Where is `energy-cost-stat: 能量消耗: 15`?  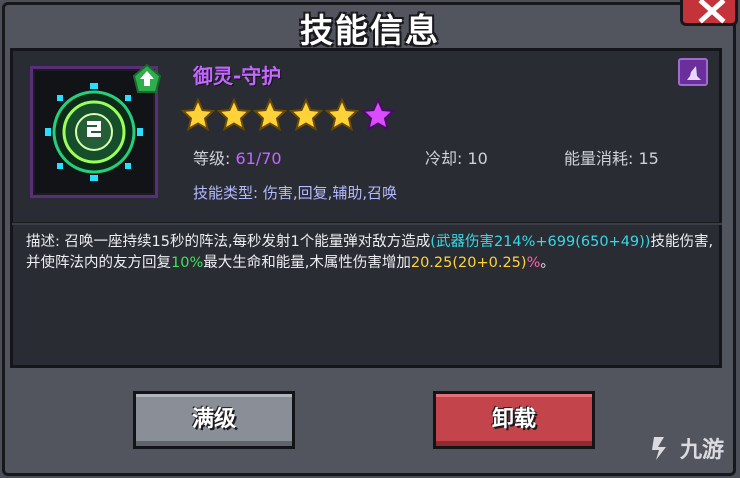
energy-cost-stat: 能量消耗: 15 is located at coordinates (611, 157).